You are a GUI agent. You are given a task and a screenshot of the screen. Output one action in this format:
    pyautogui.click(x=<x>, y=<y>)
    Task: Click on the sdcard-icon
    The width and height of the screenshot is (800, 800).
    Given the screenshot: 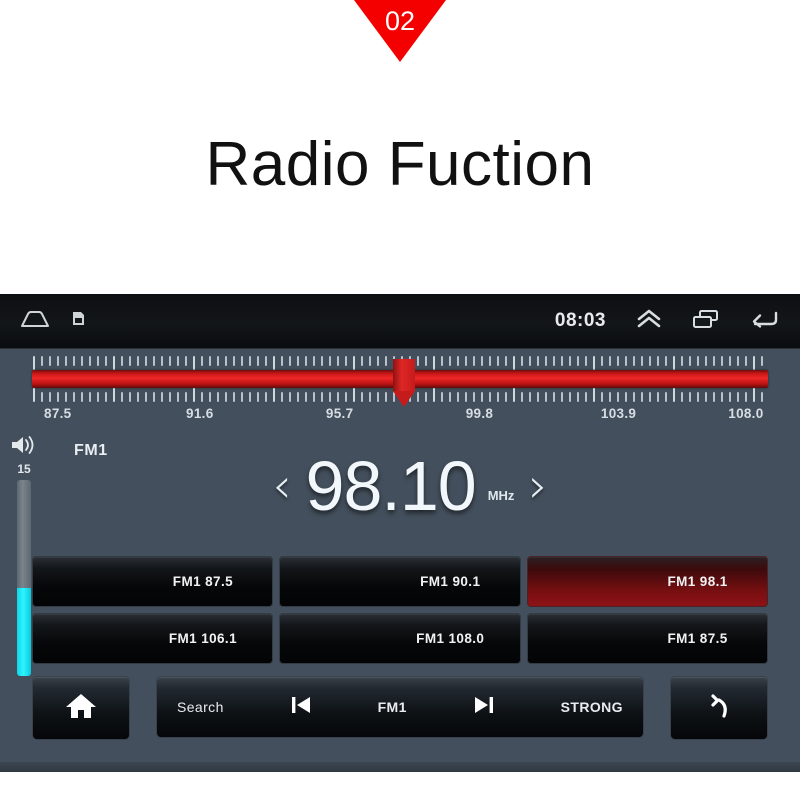 What is the action you would take?
    pyautogui.click(x=78, y=321)
    